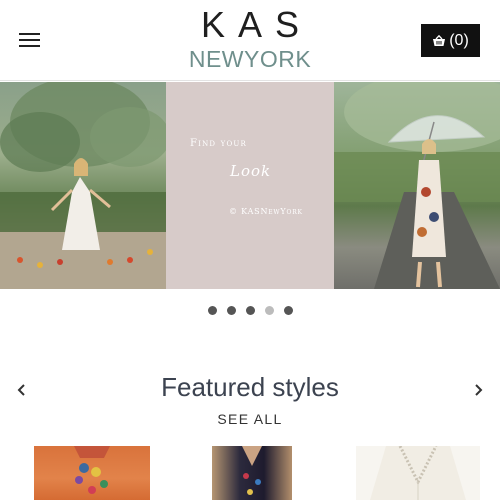 This screenshot has width=500, height=500. I want to click on logo-top-text: KAS, so click(256, 24).